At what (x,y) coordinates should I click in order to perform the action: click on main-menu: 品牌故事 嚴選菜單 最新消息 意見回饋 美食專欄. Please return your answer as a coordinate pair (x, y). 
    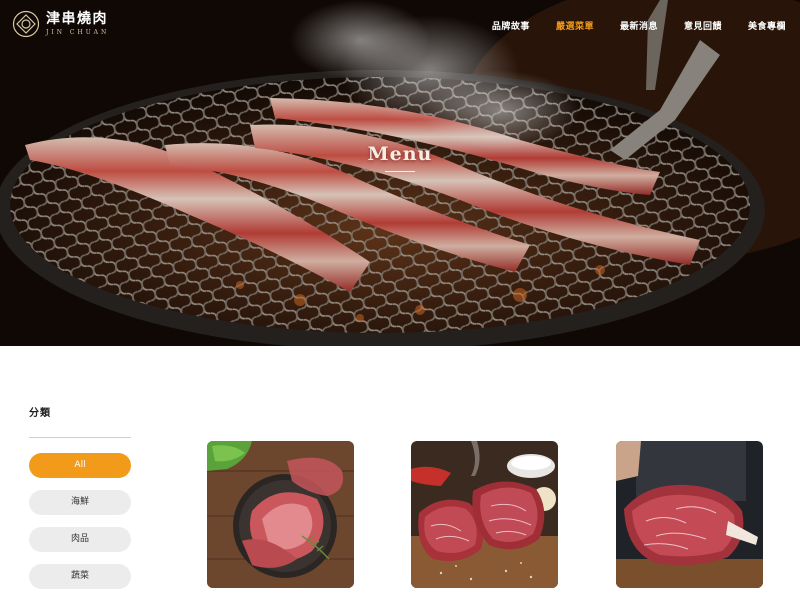
    Looking at the image, I should click on (626, 25).